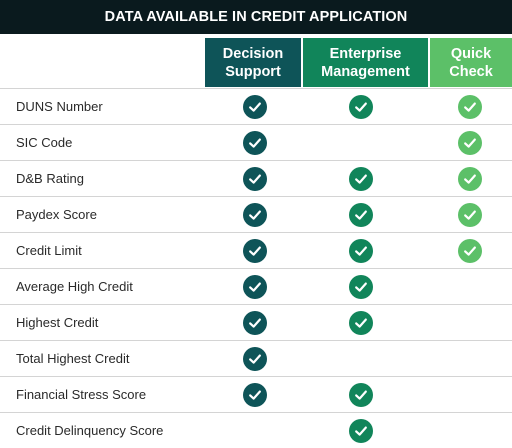 This screenshot has height=448, width=512. What do you see at coordinates (44, 142) in the screenshot?
I see `row-label: SIC Code` at bounding box center [44, 142].